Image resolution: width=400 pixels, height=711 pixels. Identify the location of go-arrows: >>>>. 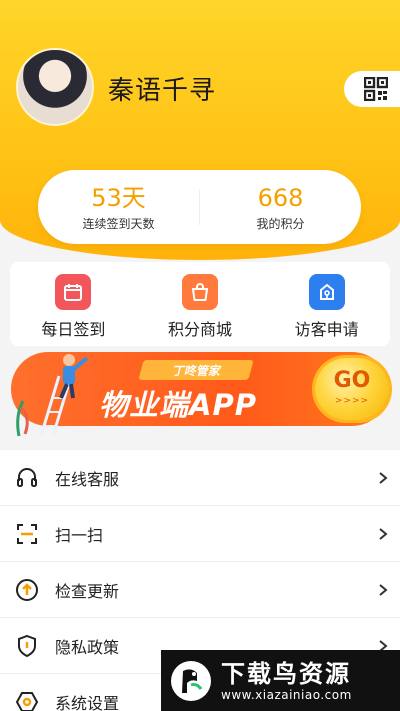
(352, 401).